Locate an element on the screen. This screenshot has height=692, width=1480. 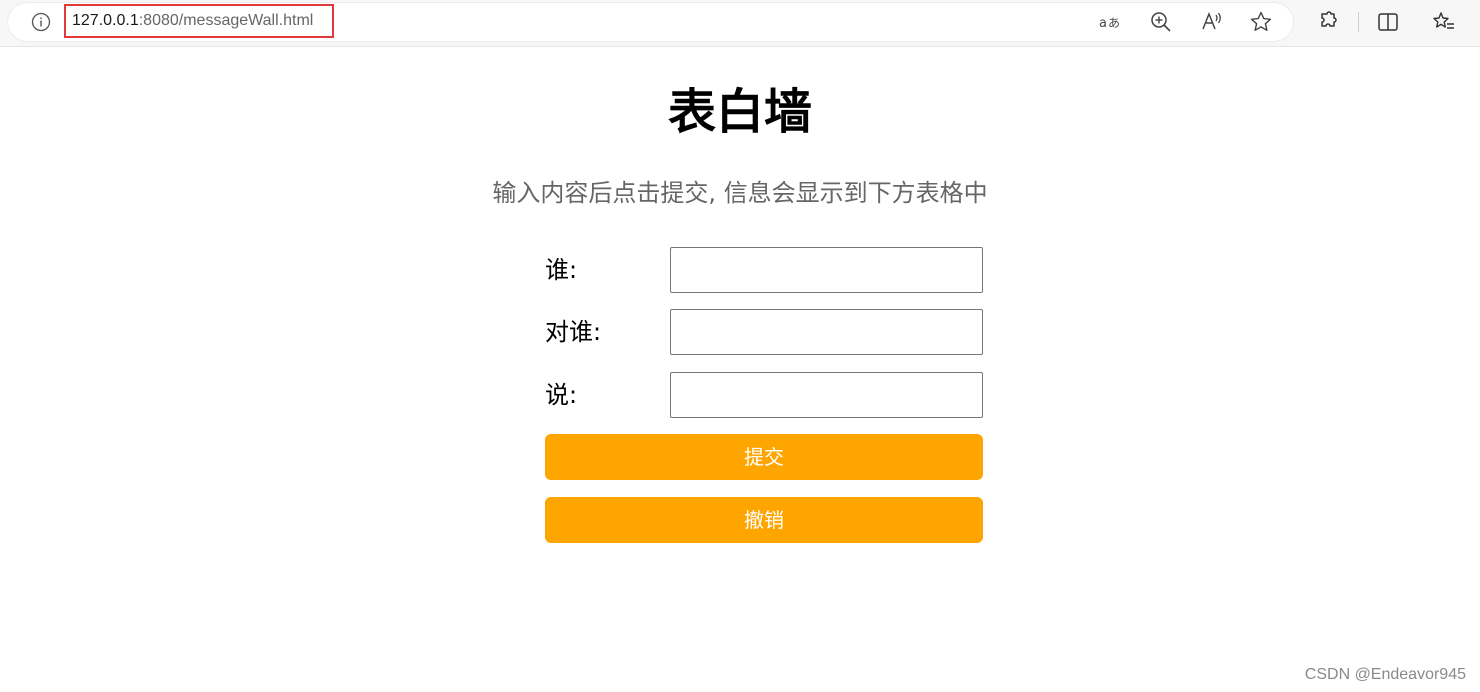
favorites-list-icon is located at coordinates (1444, 22).